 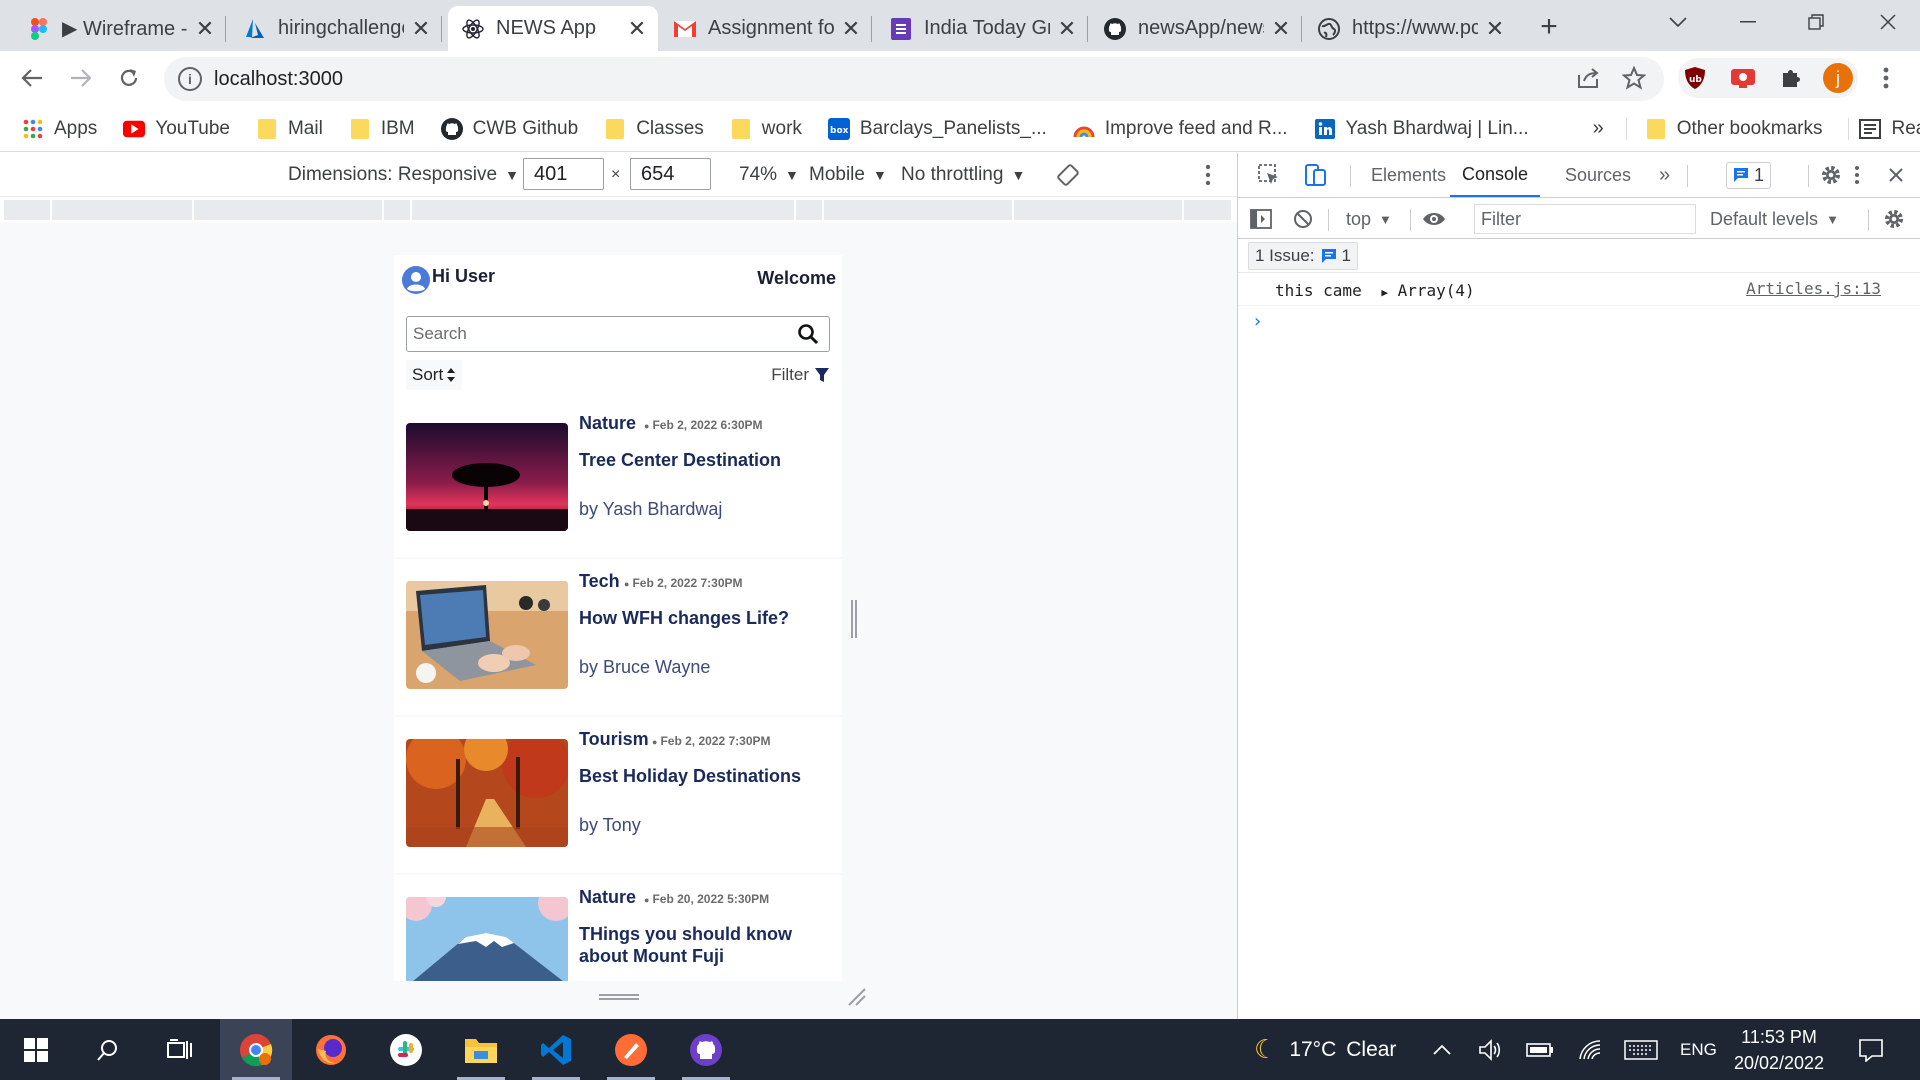 I want to click on battery-icon, so click(x=1540, y=1049).